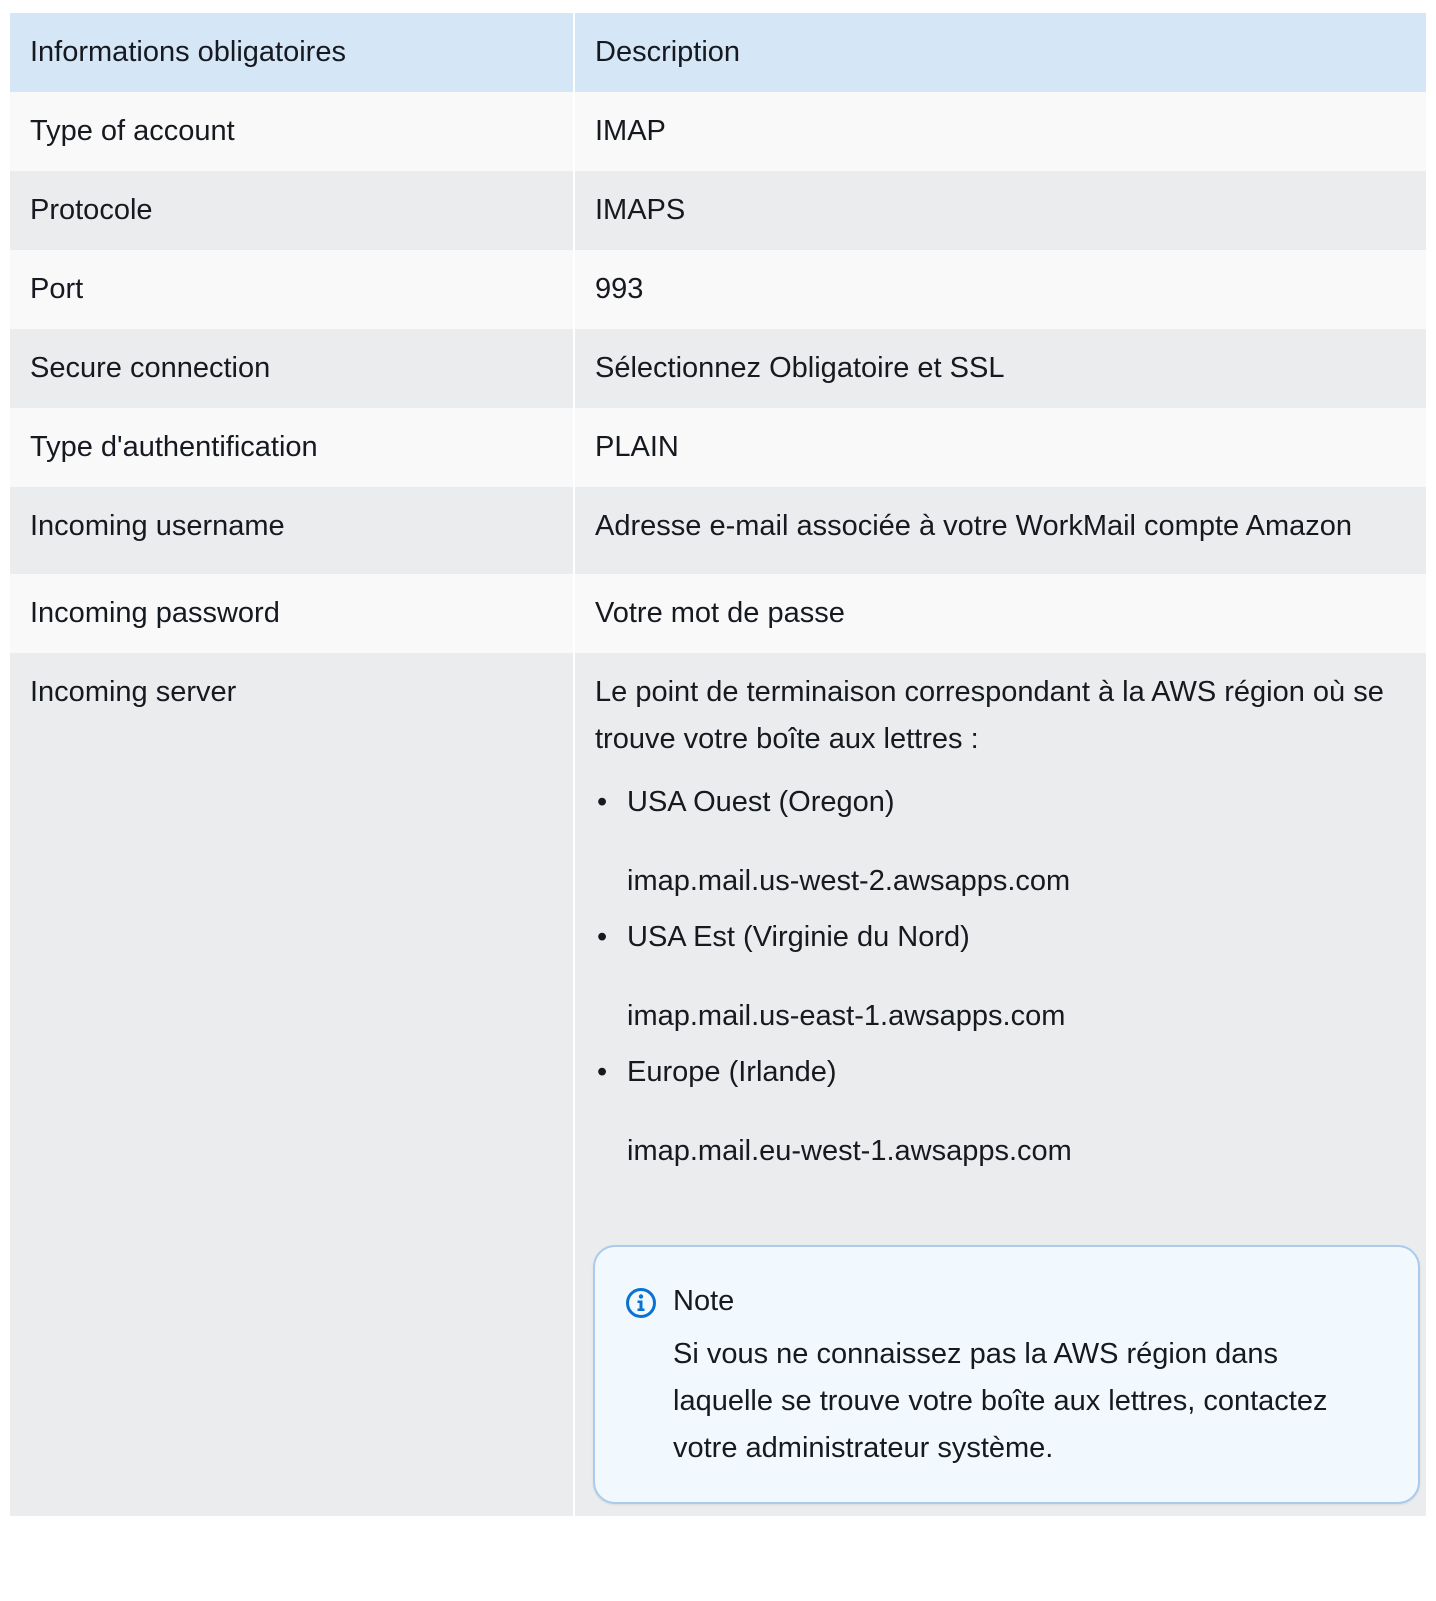 The width and height of the screenshot is (1436, 1601). I want to click on row-label: Port, so click(292, 289).